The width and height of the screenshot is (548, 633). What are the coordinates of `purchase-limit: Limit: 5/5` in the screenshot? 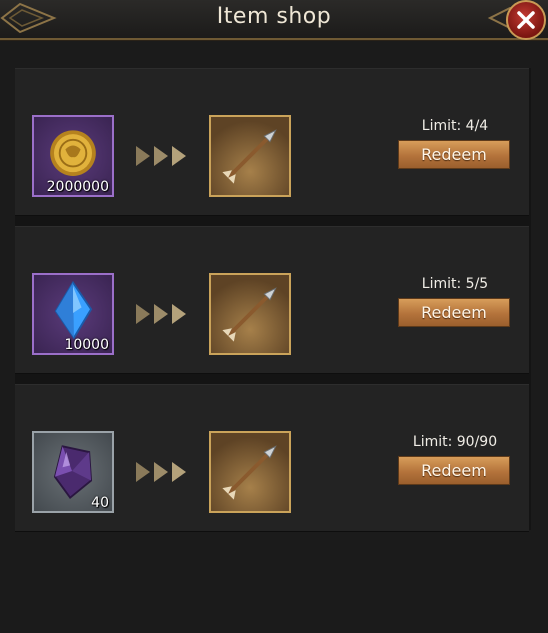 It's located at (455, 284).